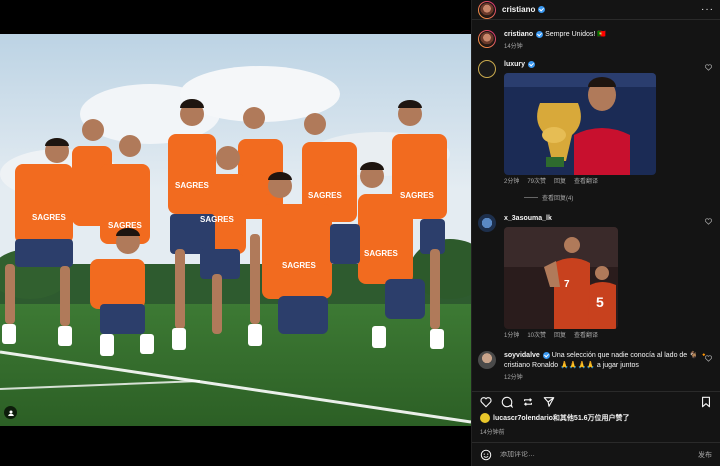  Describe the element at coordinates (536, 336) in the screenshot. I see `comment-likes: 10次赞` at that location.